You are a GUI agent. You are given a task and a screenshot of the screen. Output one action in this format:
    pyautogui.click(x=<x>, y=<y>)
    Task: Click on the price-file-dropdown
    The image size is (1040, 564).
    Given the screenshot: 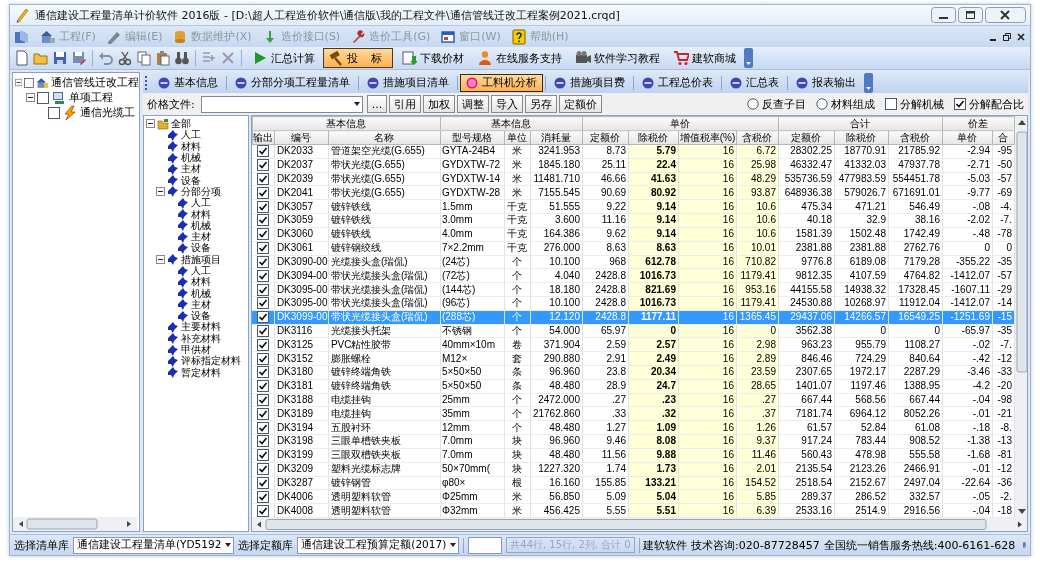 What is the action you would take?
    pyautogui.click(x=281, y=104)
    